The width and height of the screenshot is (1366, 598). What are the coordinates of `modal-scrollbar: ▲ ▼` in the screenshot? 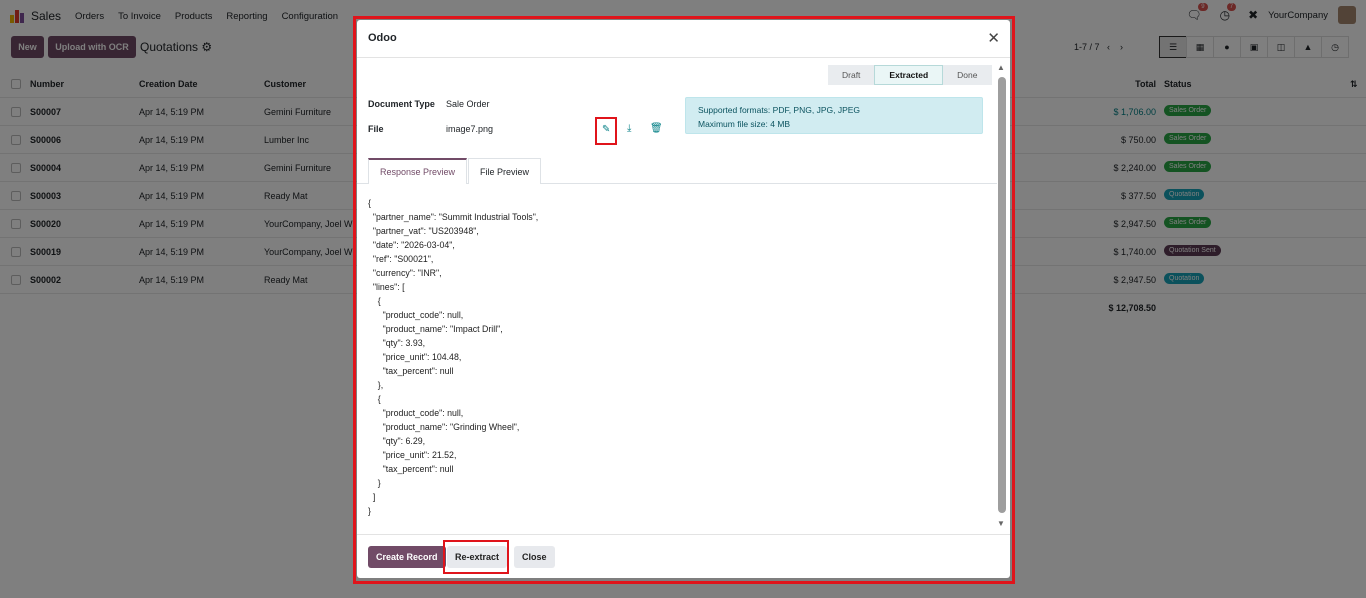 It's located at (1002, 296).